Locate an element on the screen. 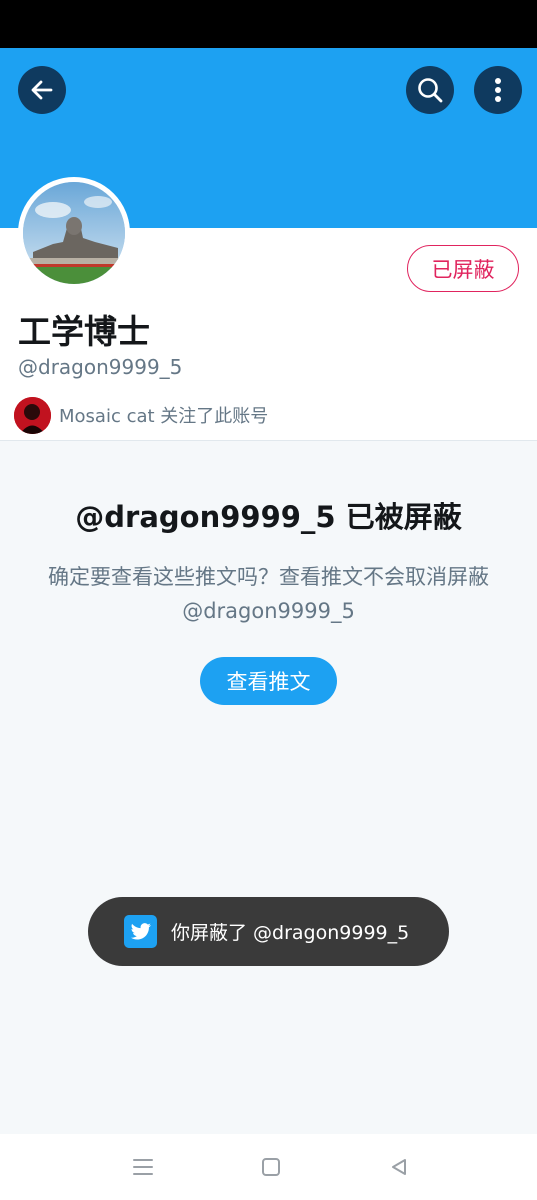  followed-by-row: Mosaic cat 关注了此账号 is located at coordinates (141, 415).